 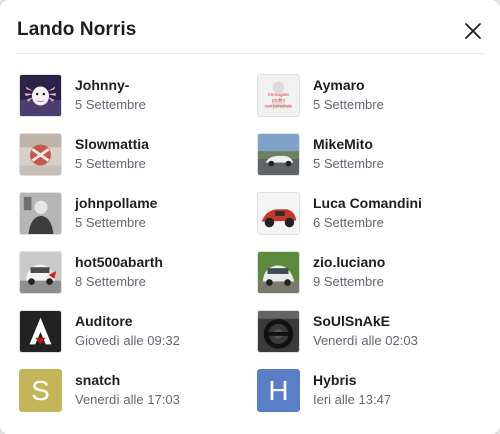 I want to click on person-name: Slowmattia, so click(x=112, y=144).